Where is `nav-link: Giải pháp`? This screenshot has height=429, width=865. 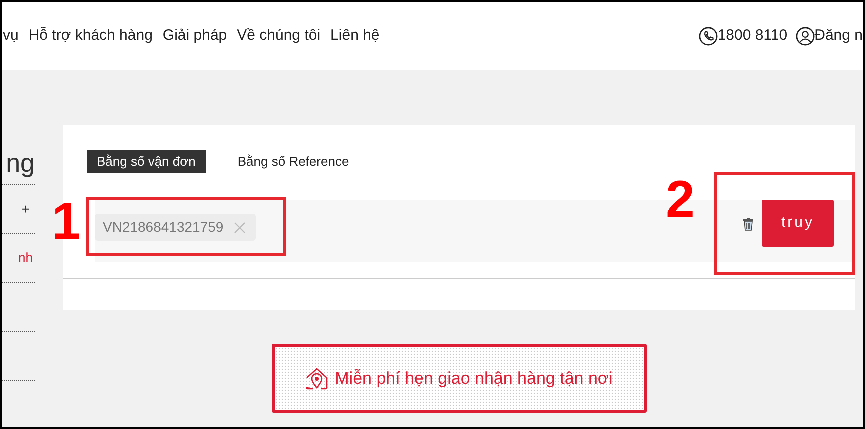 nav-link: Giải pháp is located at coordinates (195, 36).